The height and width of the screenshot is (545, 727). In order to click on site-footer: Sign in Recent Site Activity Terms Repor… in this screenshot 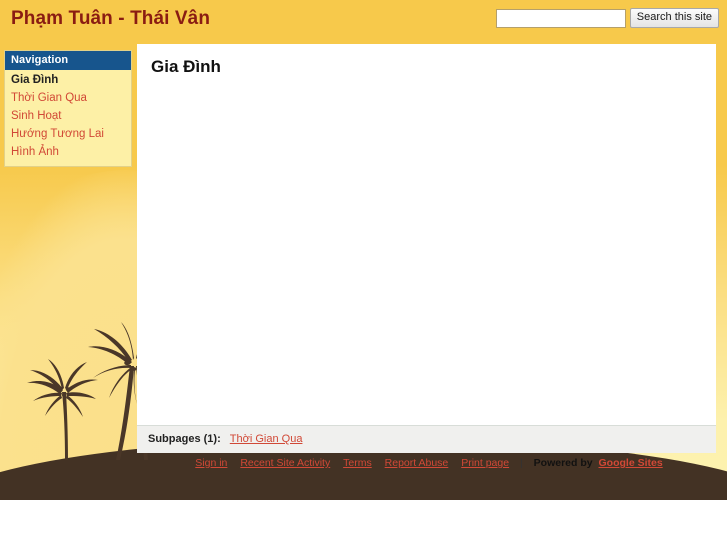, I will do `click(426, 463)`.